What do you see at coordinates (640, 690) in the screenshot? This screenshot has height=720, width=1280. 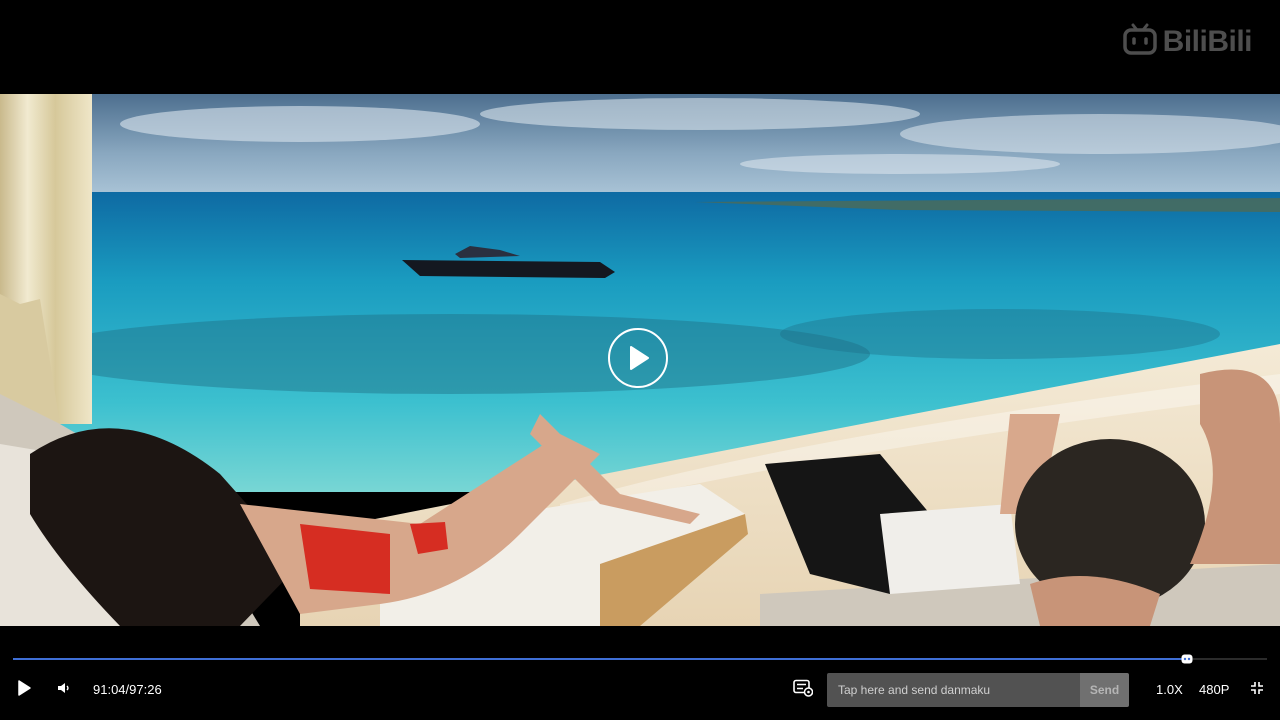 I see `control-bar: 91:04/97:26 Send 1.0X 480P` at bounding box center [640, 690].